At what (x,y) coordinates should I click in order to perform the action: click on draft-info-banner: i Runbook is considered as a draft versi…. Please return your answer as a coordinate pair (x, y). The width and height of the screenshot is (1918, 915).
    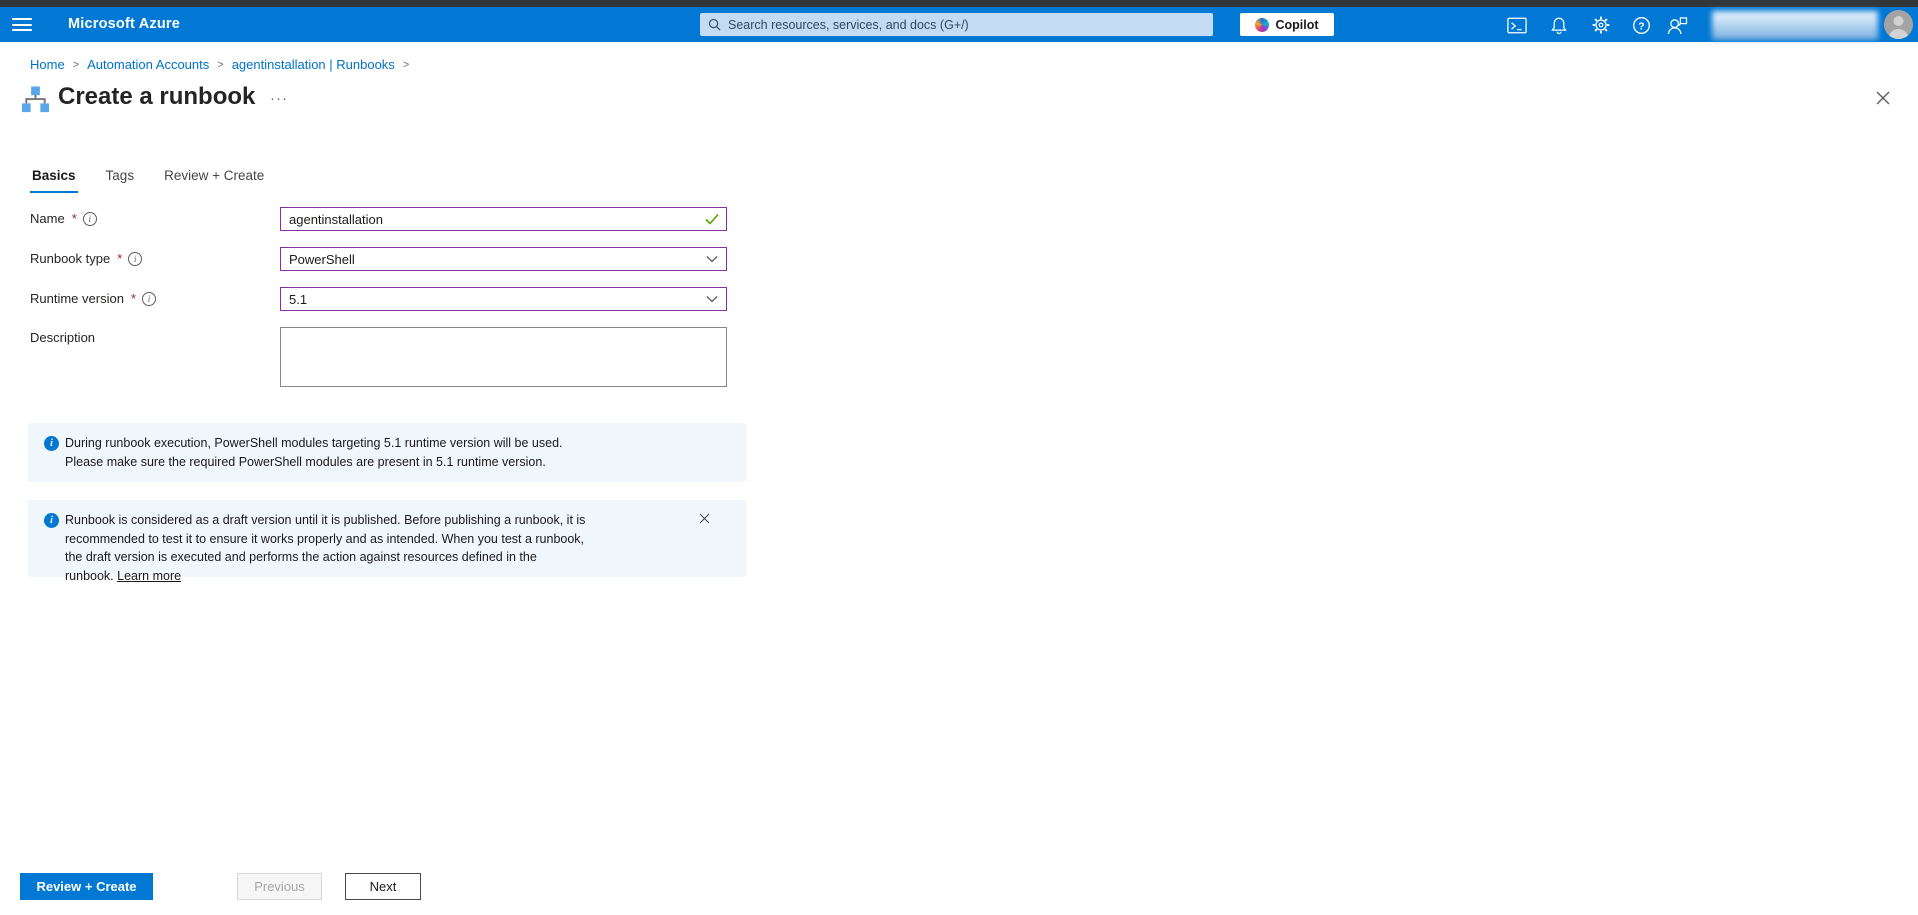
    Looking at the image, I should click on (387, 541).